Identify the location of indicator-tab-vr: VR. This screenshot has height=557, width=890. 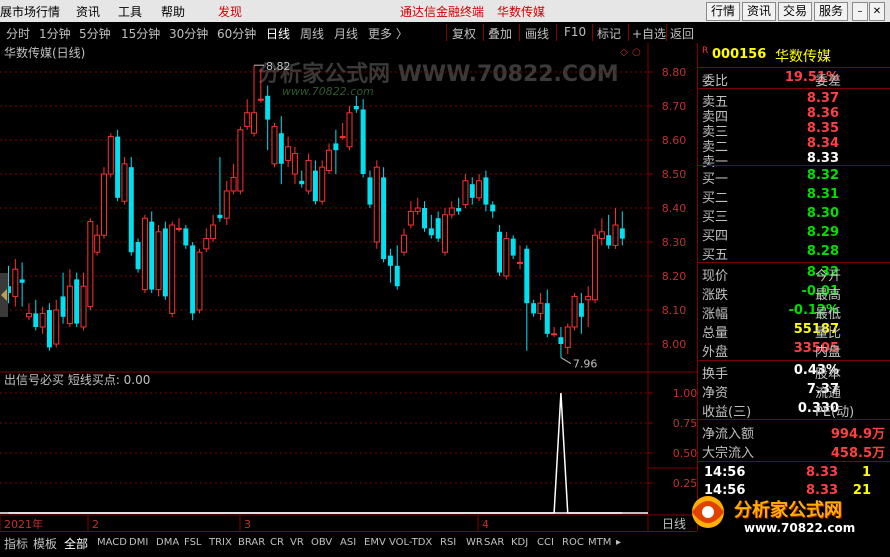
(297, 542).